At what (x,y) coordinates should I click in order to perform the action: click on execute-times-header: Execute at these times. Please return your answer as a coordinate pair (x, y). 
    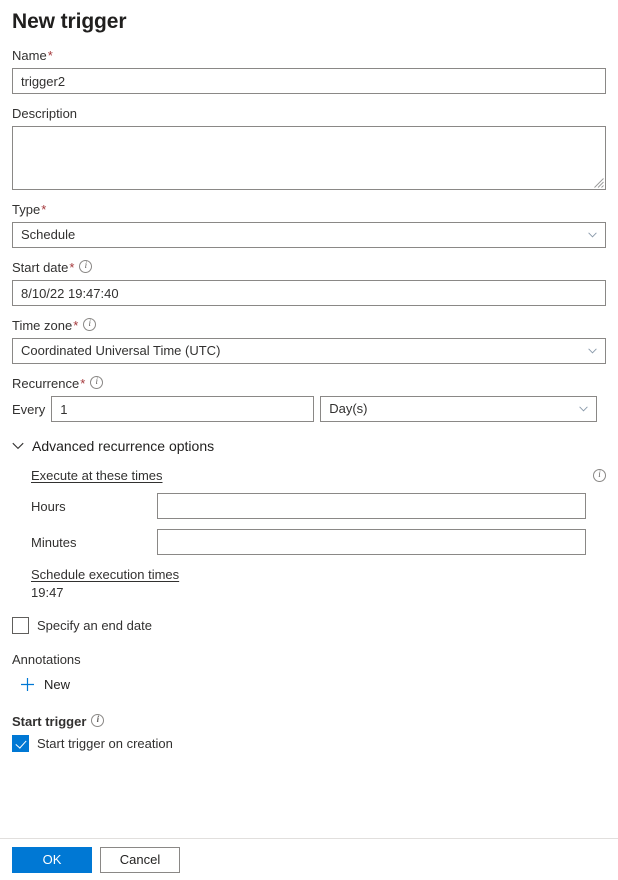
    Looking at the image, I should click on (318, 475).